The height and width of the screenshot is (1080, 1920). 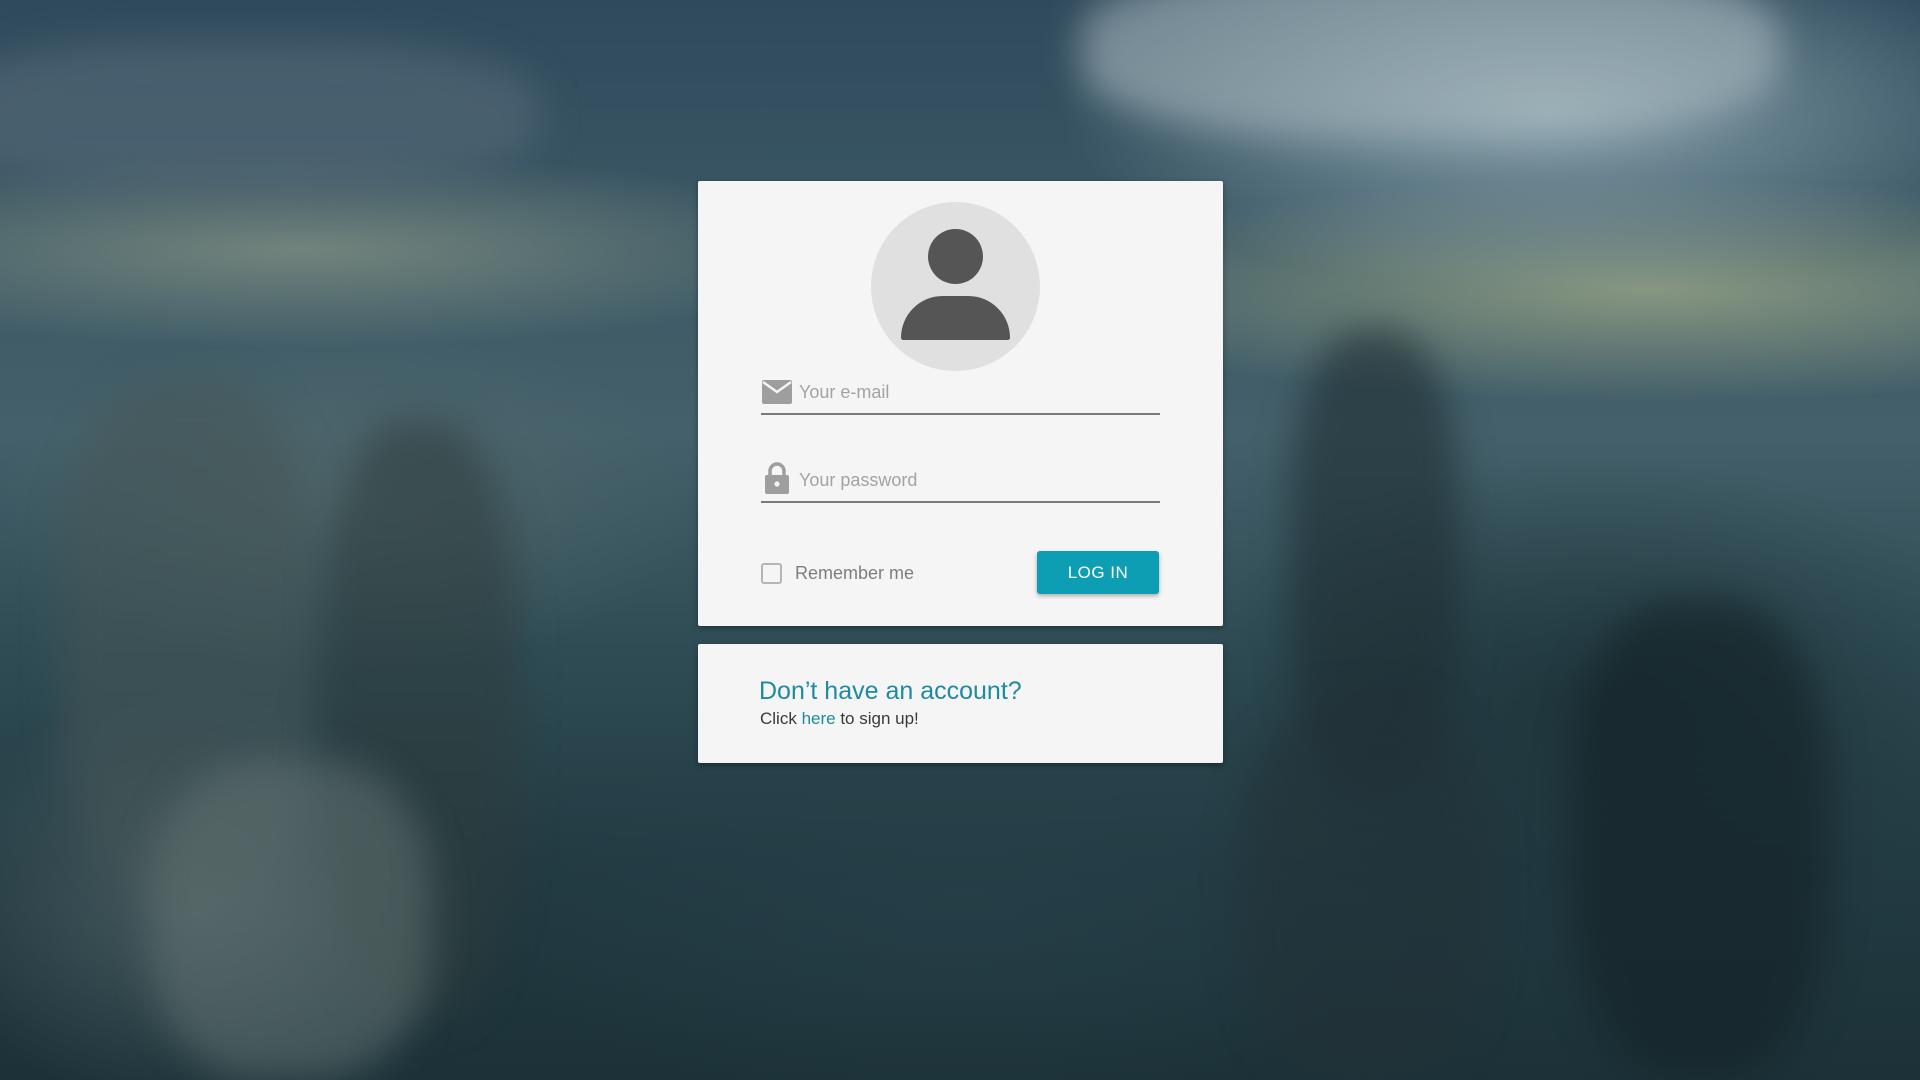 I want to click on remember-me-label: Remember me, so click(x=855, y=572).